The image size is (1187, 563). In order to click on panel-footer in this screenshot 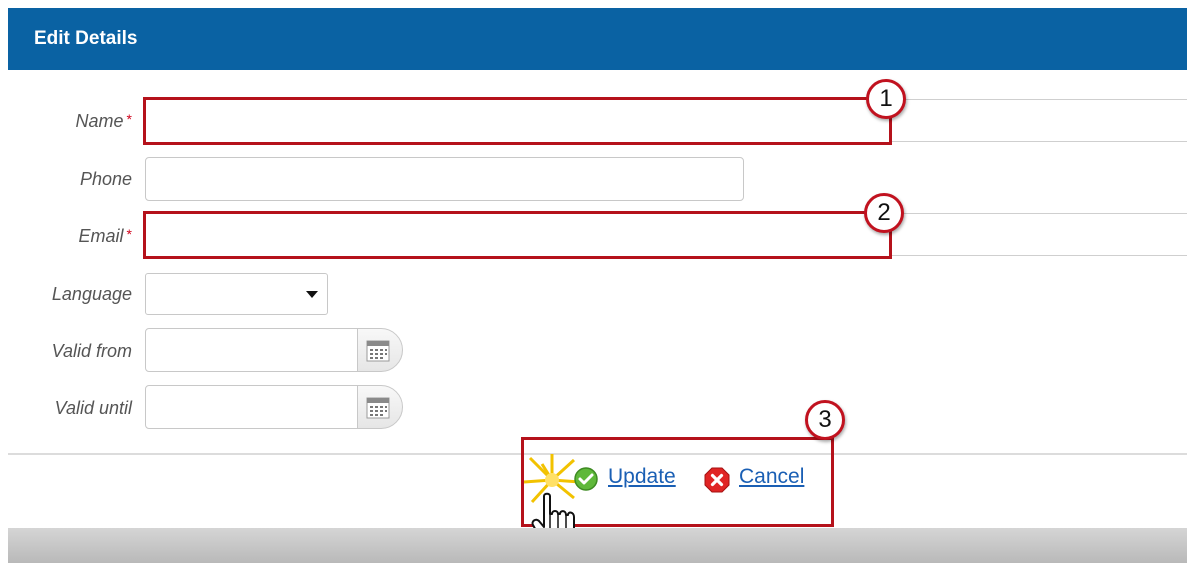, I will do `click(597, 545)`.